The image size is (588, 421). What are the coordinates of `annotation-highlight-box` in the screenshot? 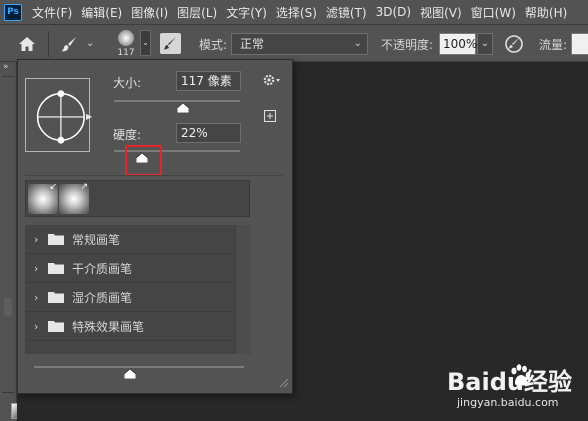 It's located at (143, 160).